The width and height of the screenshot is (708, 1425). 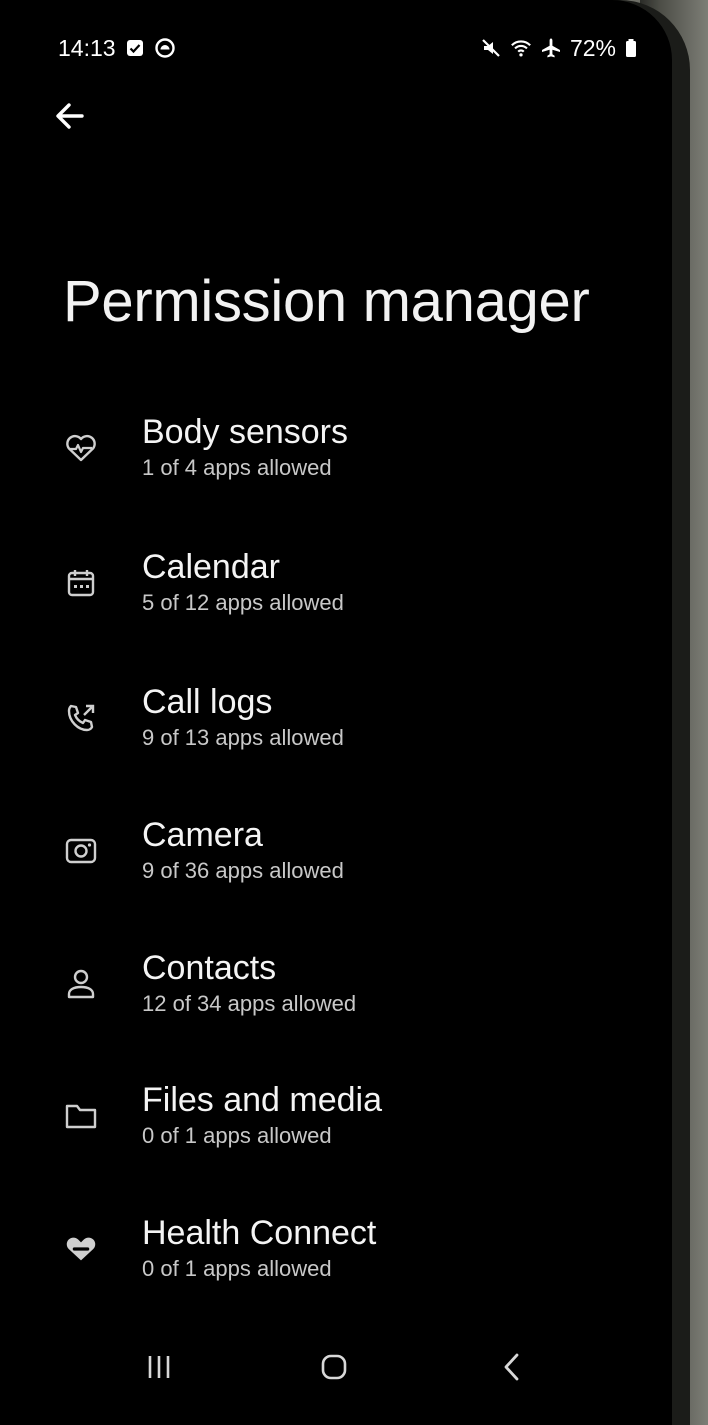 What do you see at coordinates (207, 702) in the screenshot?
I see `permission-name: Call logs` at bounding box center [207, 702].